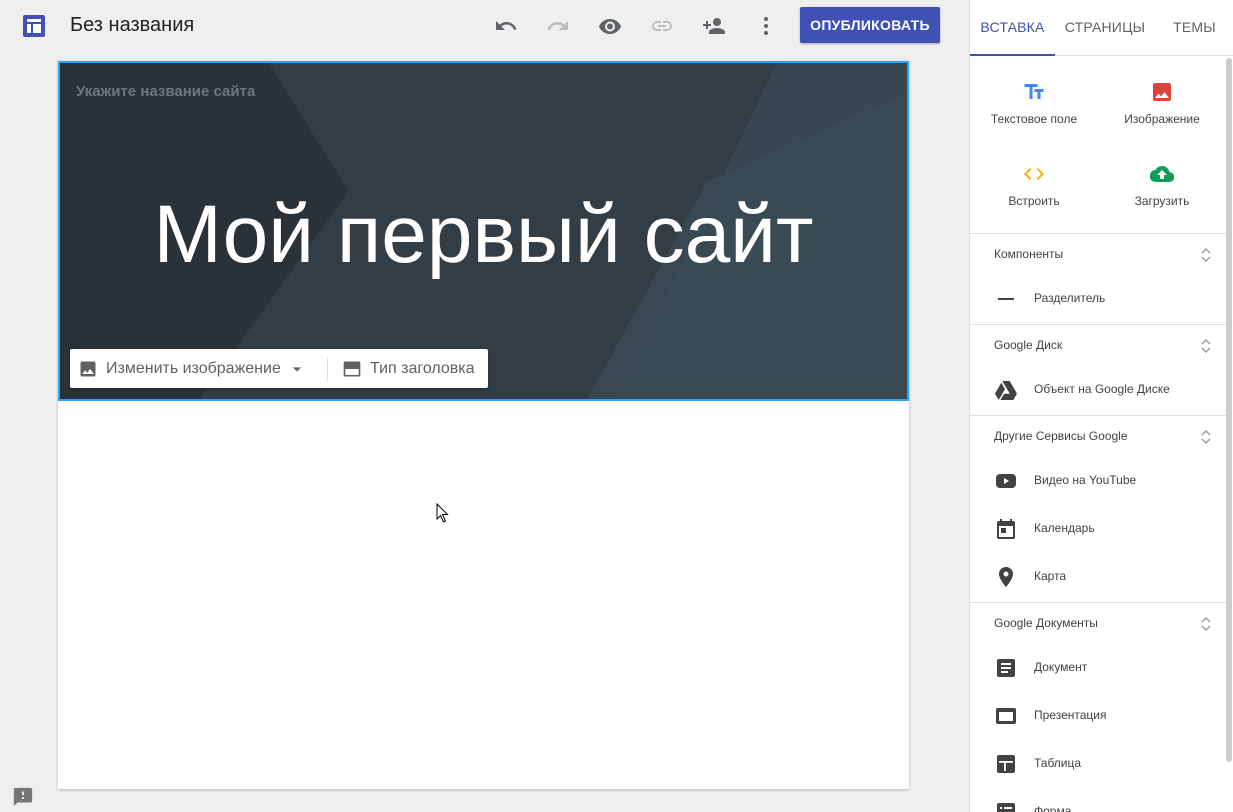 The height and width of the screenshot is (812, 1233). What do you see at coordinates (506, 26) in the screenshot?
I see `undo-icon` at bounding box center [506, 26].